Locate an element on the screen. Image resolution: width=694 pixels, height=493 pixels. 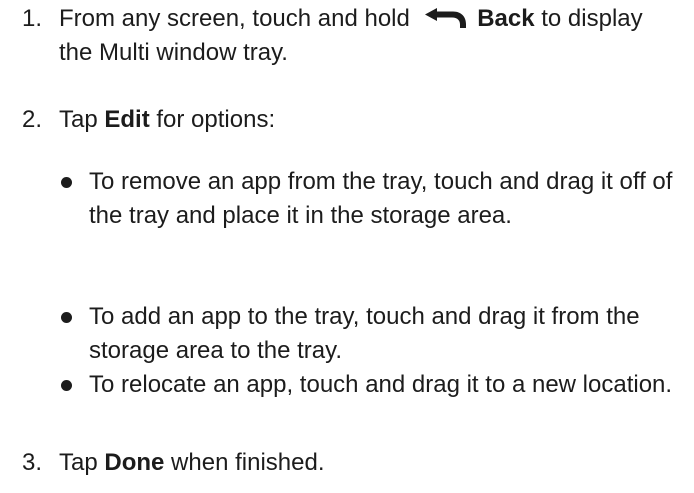
step-number: 1. is located at coordinates (32, 18).